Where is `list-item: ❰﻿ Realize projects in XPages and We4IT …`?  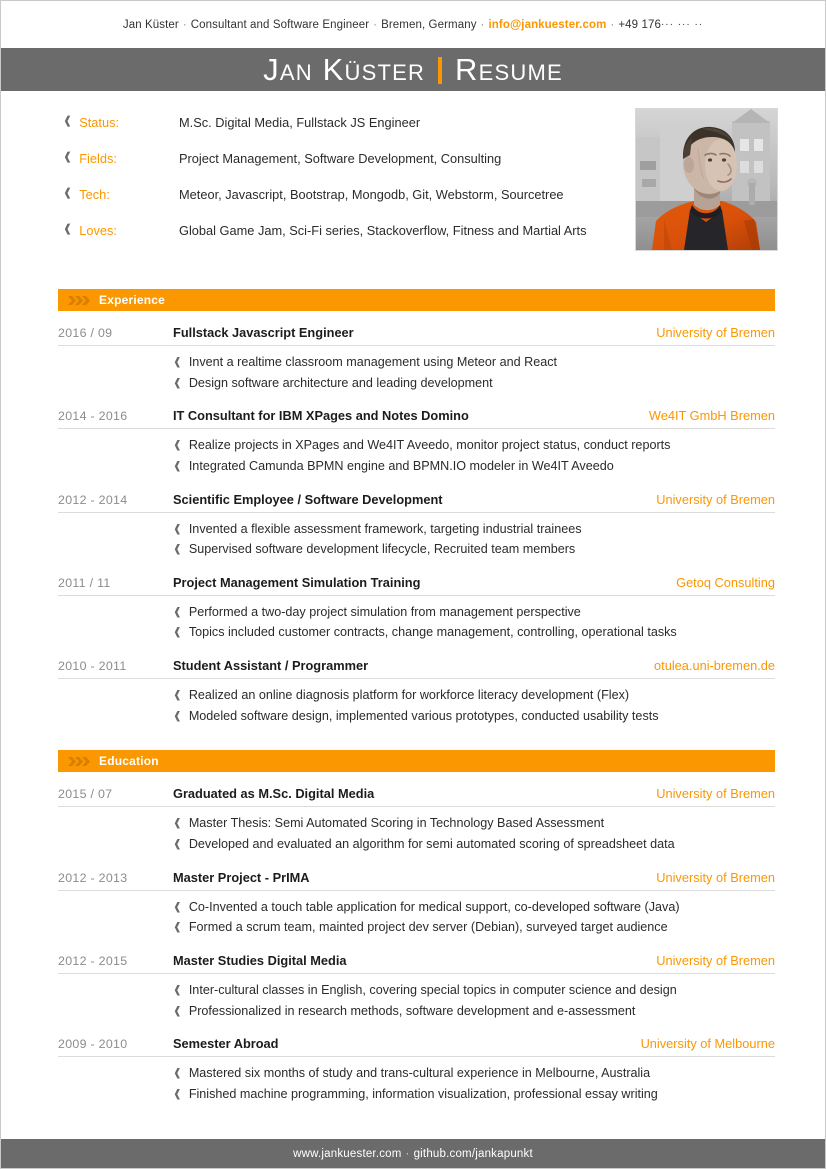 list-item: ❰﻿ Realize projects in XPages and We4IT … is located at coordinates (474, 446).